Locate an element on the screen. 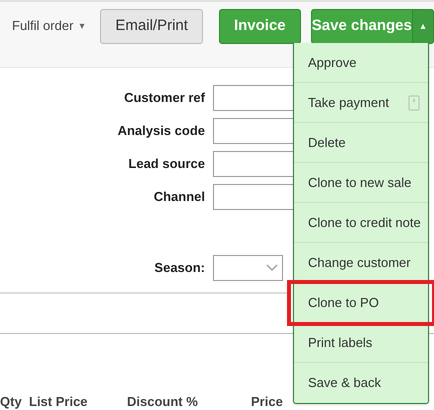  menu-item: Change customer is located at coordinates (361, 263).